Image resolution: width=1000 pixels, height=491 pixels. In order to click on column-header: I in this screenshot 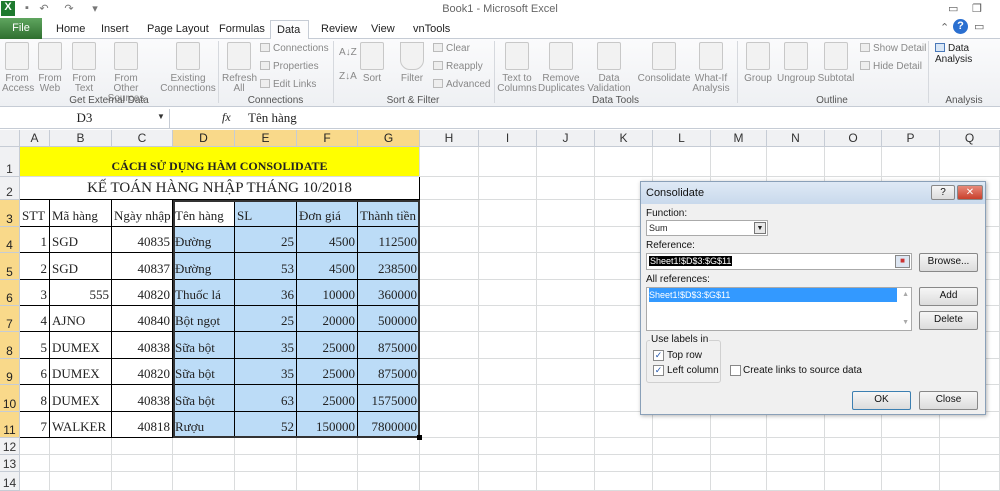, I will do `click(508, 138)`.